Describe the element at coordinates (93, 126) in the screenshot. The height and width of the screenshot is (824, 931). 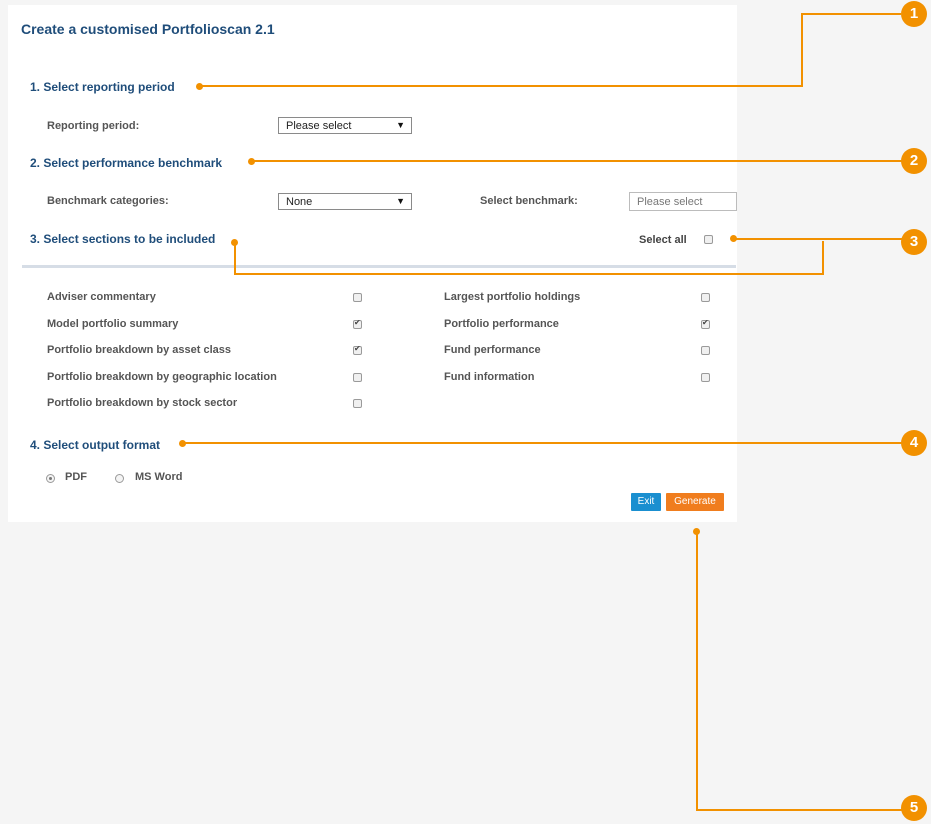
I see `reporting-period-label: Reporting period:` at that location.